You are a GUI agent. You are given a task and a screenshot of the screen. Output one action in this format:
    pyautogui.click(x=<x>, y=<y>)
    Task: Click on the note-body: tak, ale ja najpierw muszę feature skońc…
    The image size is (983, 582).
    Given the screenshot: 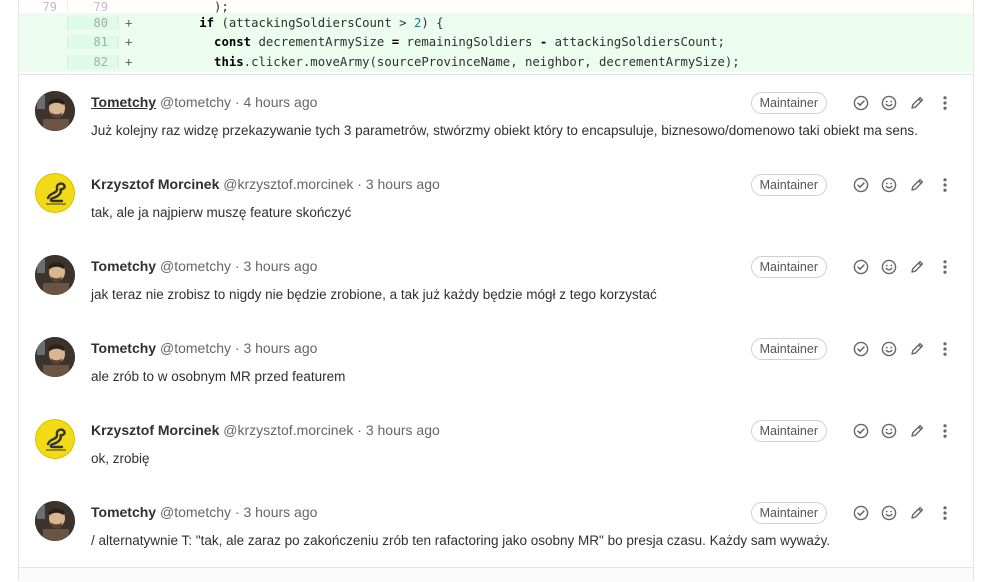 What is the action you would take?
    pyautogui.click(x=221, y=212)
    